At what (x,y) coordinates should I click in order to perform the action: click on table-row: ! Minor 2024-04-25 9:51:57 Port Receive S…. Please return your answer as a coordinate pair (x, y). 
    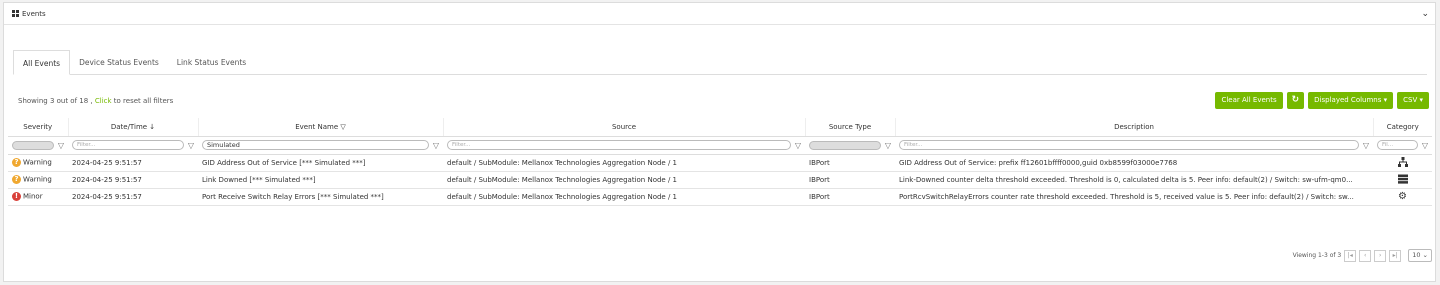
    Looking at the image, I should click on (720, 197).